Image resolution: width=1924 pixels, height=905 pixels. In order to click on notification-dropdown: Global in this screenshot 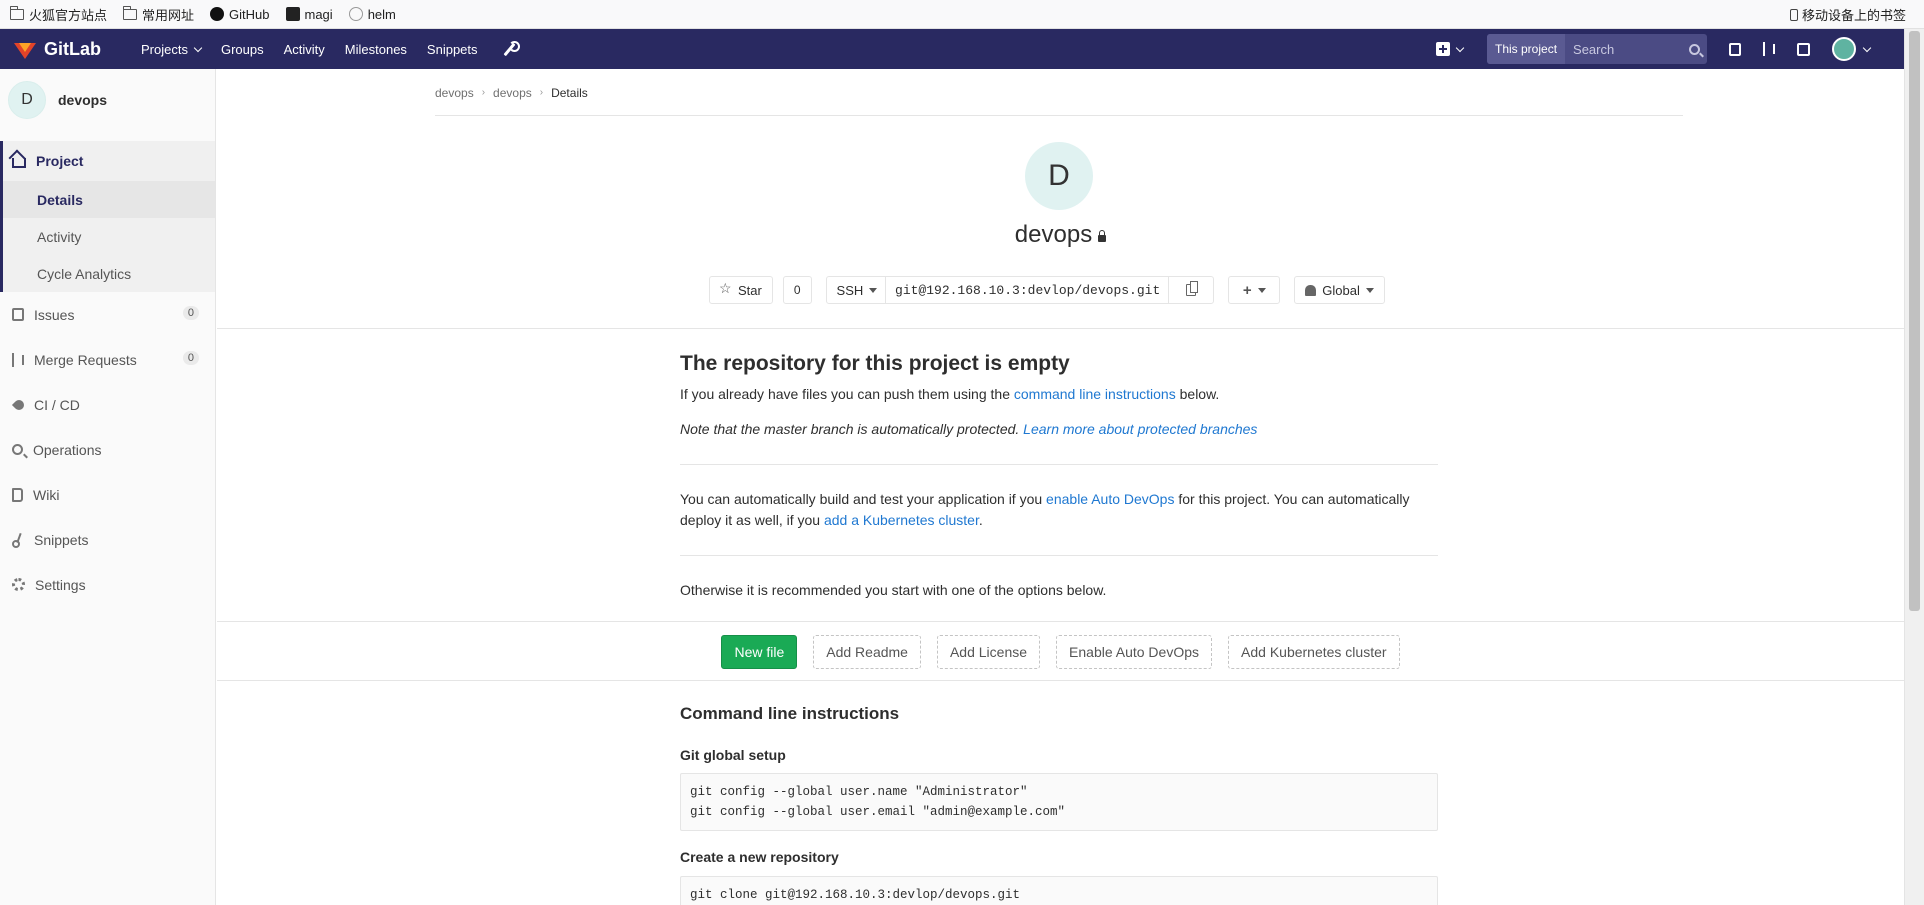, I will do `click(1339, 290)`.